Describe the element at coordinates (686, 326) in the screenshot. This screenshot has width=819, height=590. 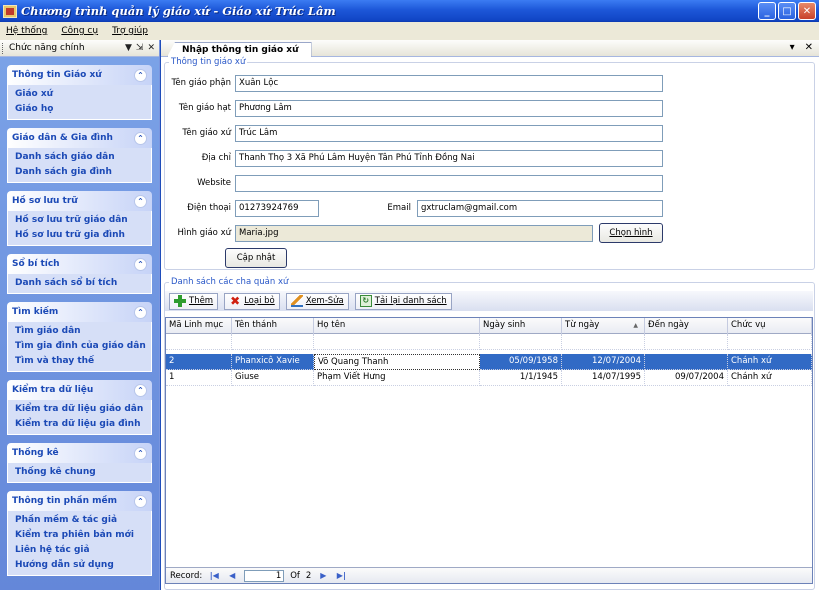
I see `column-header: Đến ngày` at that location.